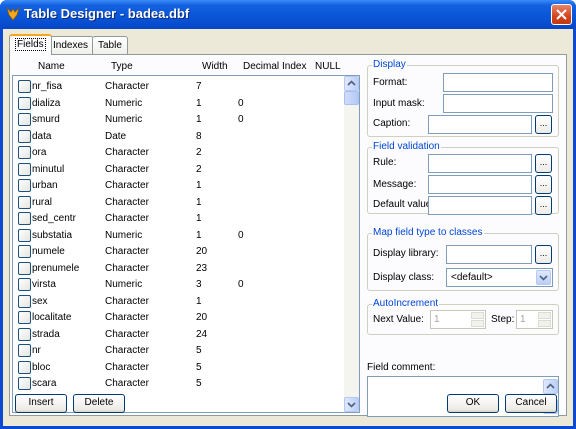  Describe the element at coordinates (180, 136) in the screenshot. I see `table-row: data Date 8` at that location.